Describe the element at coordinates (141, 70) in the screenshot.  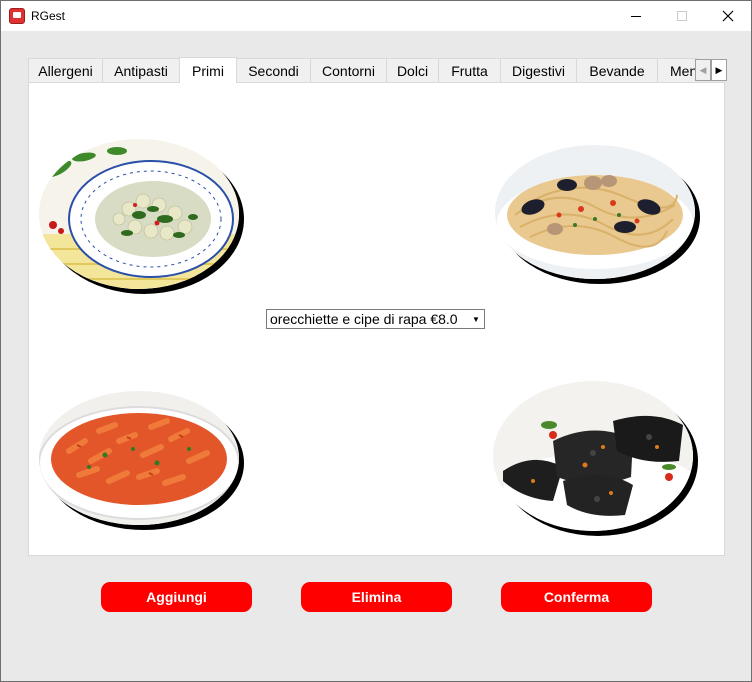
I see `tab-antipasti: Antipasti` at that location.